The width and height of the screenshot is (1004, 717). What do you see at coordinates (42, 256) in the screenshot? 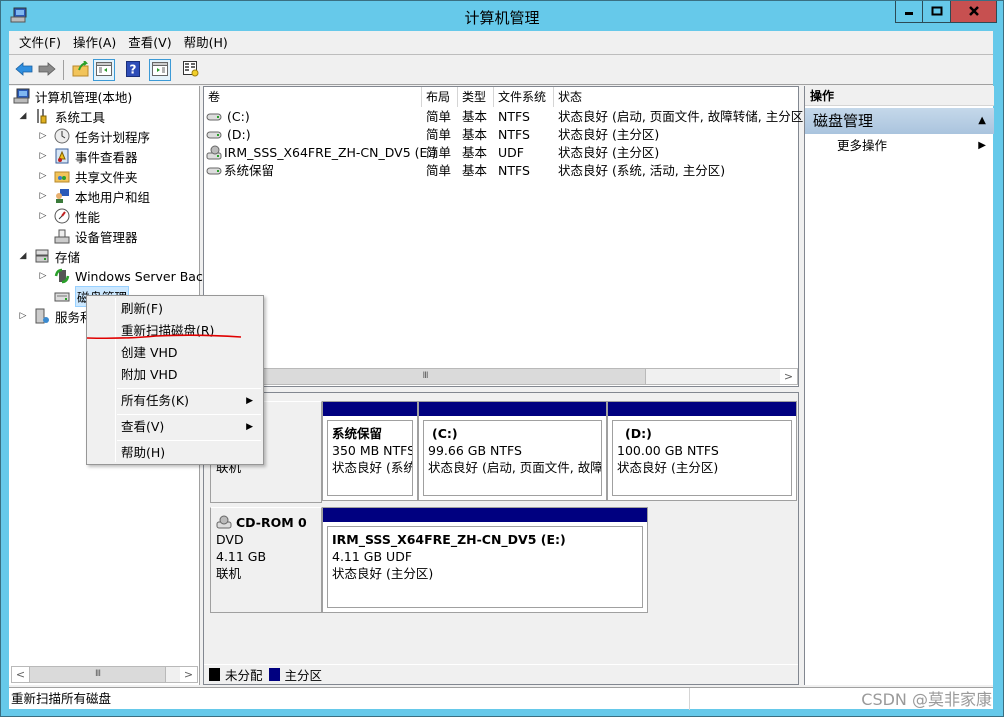
I see `storage-icon` at bounding box center [42, 256].